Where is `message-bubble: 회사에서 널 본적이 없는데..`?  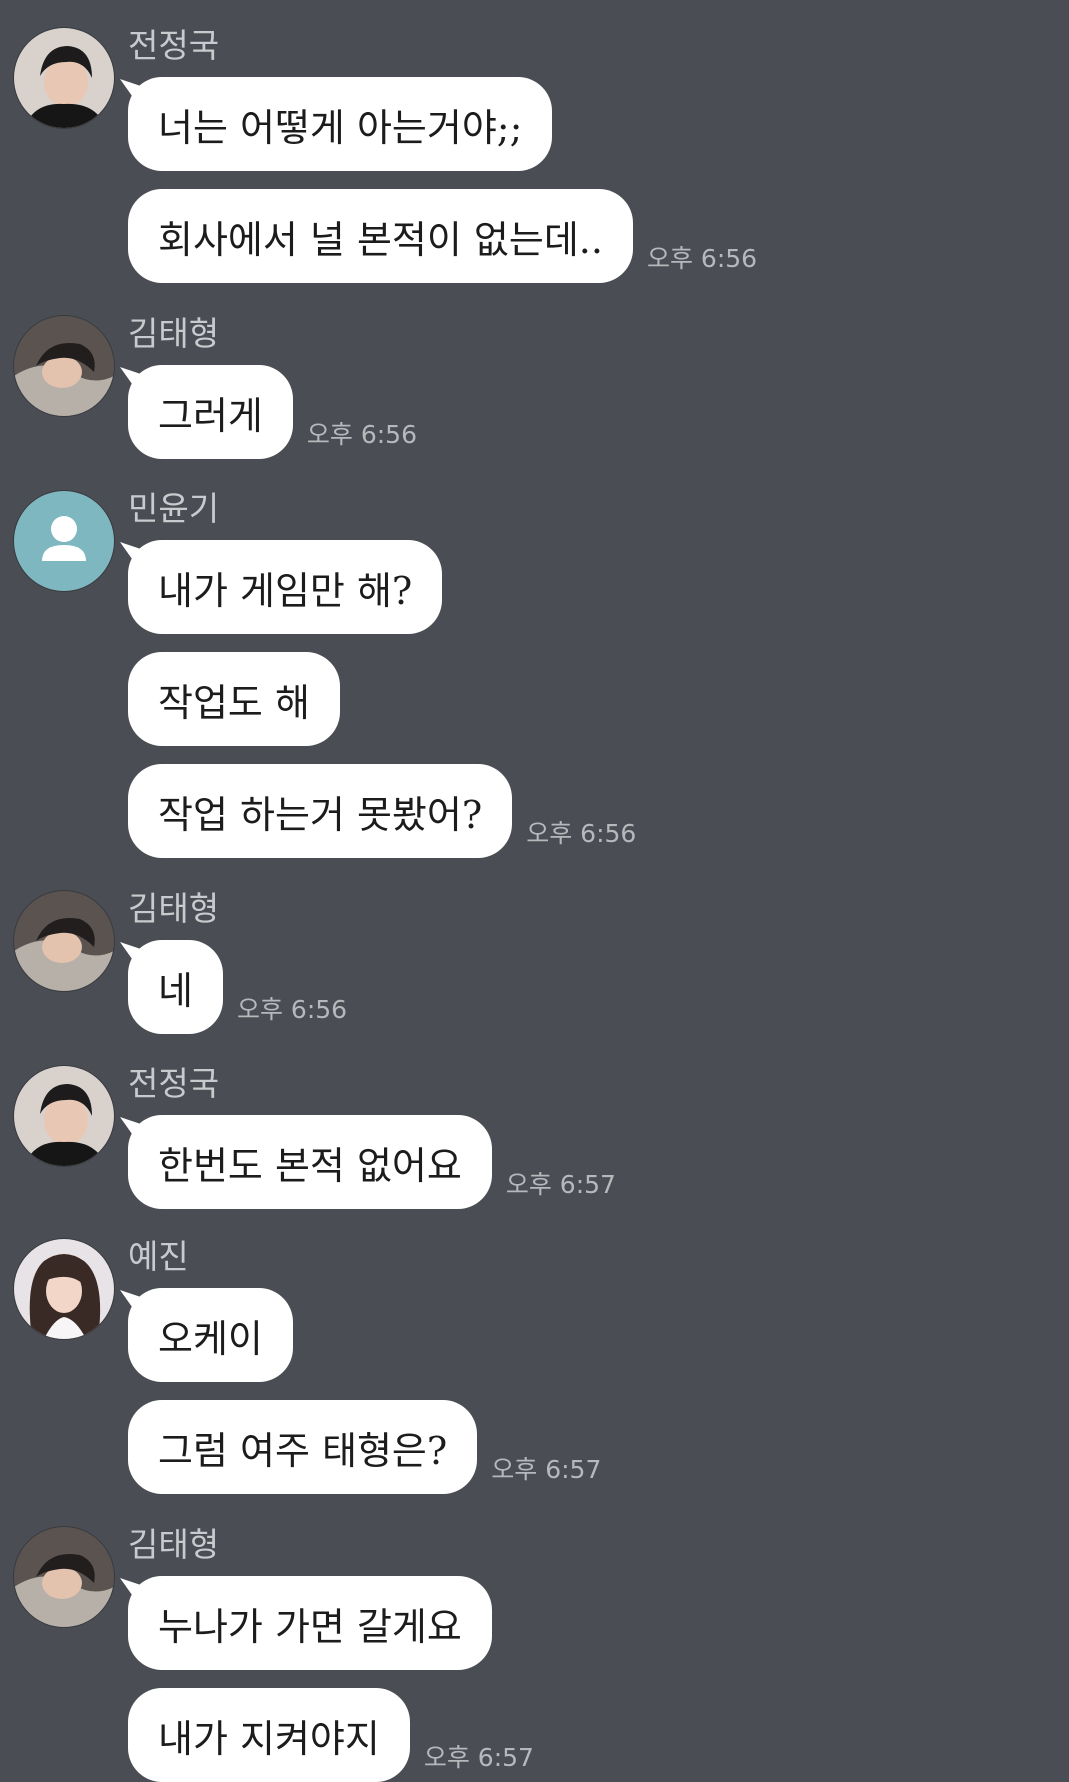
message-bubble: 회사에서 널 본적이 없는데.. is located at coordinates (380, 236).